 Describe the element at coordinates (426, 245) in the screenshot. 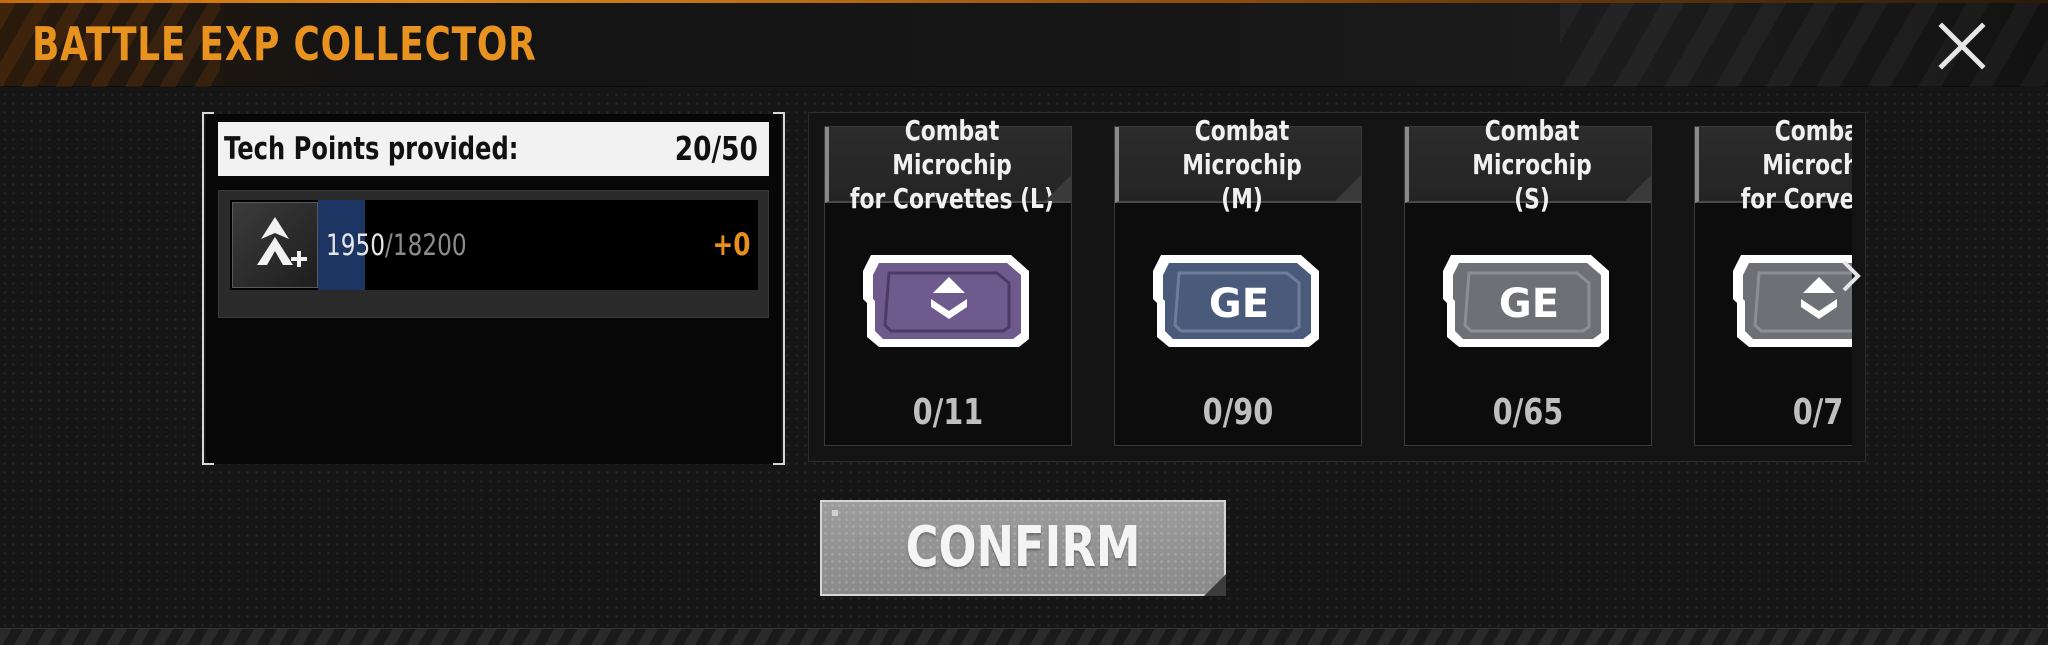

I see `exp-max: /18200` at that location.